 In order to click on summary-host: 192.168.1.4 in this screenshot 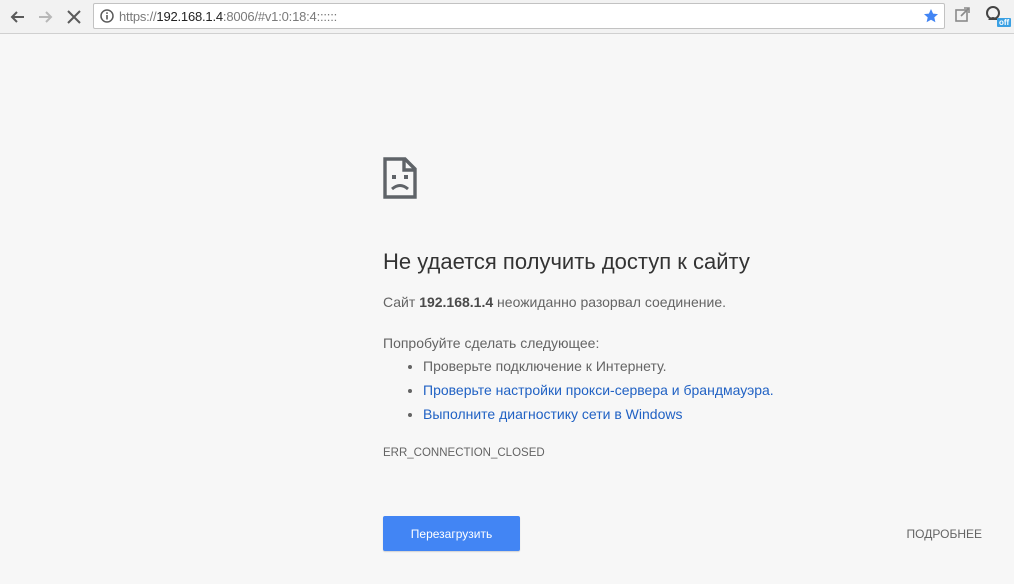, I will do `click(456, 302)`.